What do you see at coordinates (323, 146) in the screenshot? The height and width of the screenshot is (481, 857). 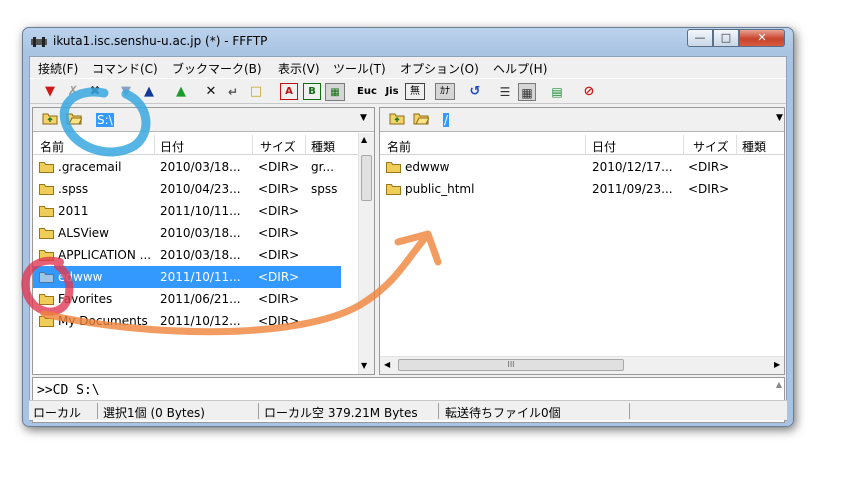 I see `local-header-type: 種類` at bounding box center [323, 146].